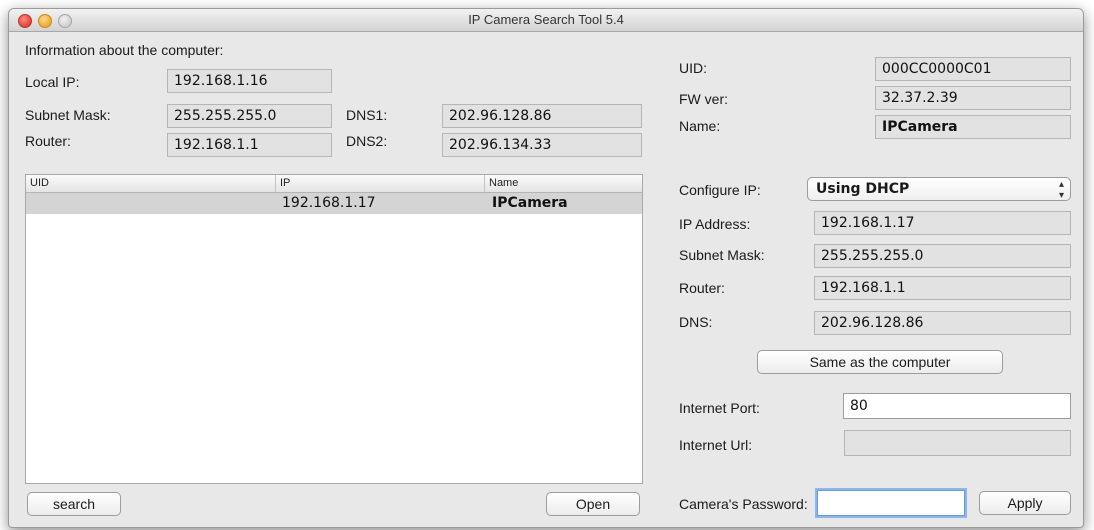  What do you see at coordinates (880, 362) in the screenshot?
I see `same-as-computer-button: Same as the computer` at bounding box center [880, 362].